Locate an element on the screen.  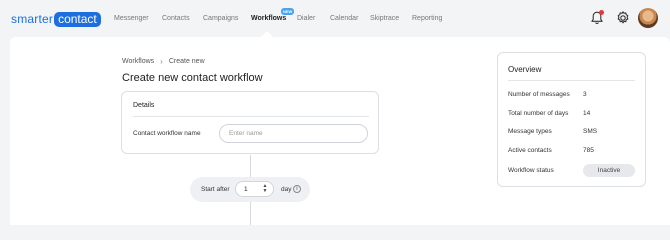
chevron-right-icon: › is located at coordinates (161, 61).